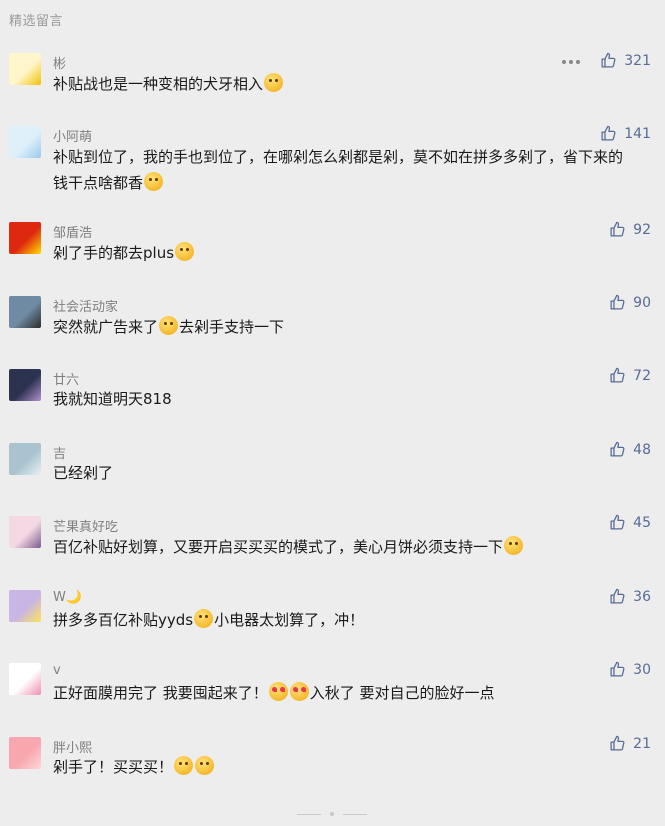 The image size is (665, 826). I want to click on like-count: 30, so click(642, 669).